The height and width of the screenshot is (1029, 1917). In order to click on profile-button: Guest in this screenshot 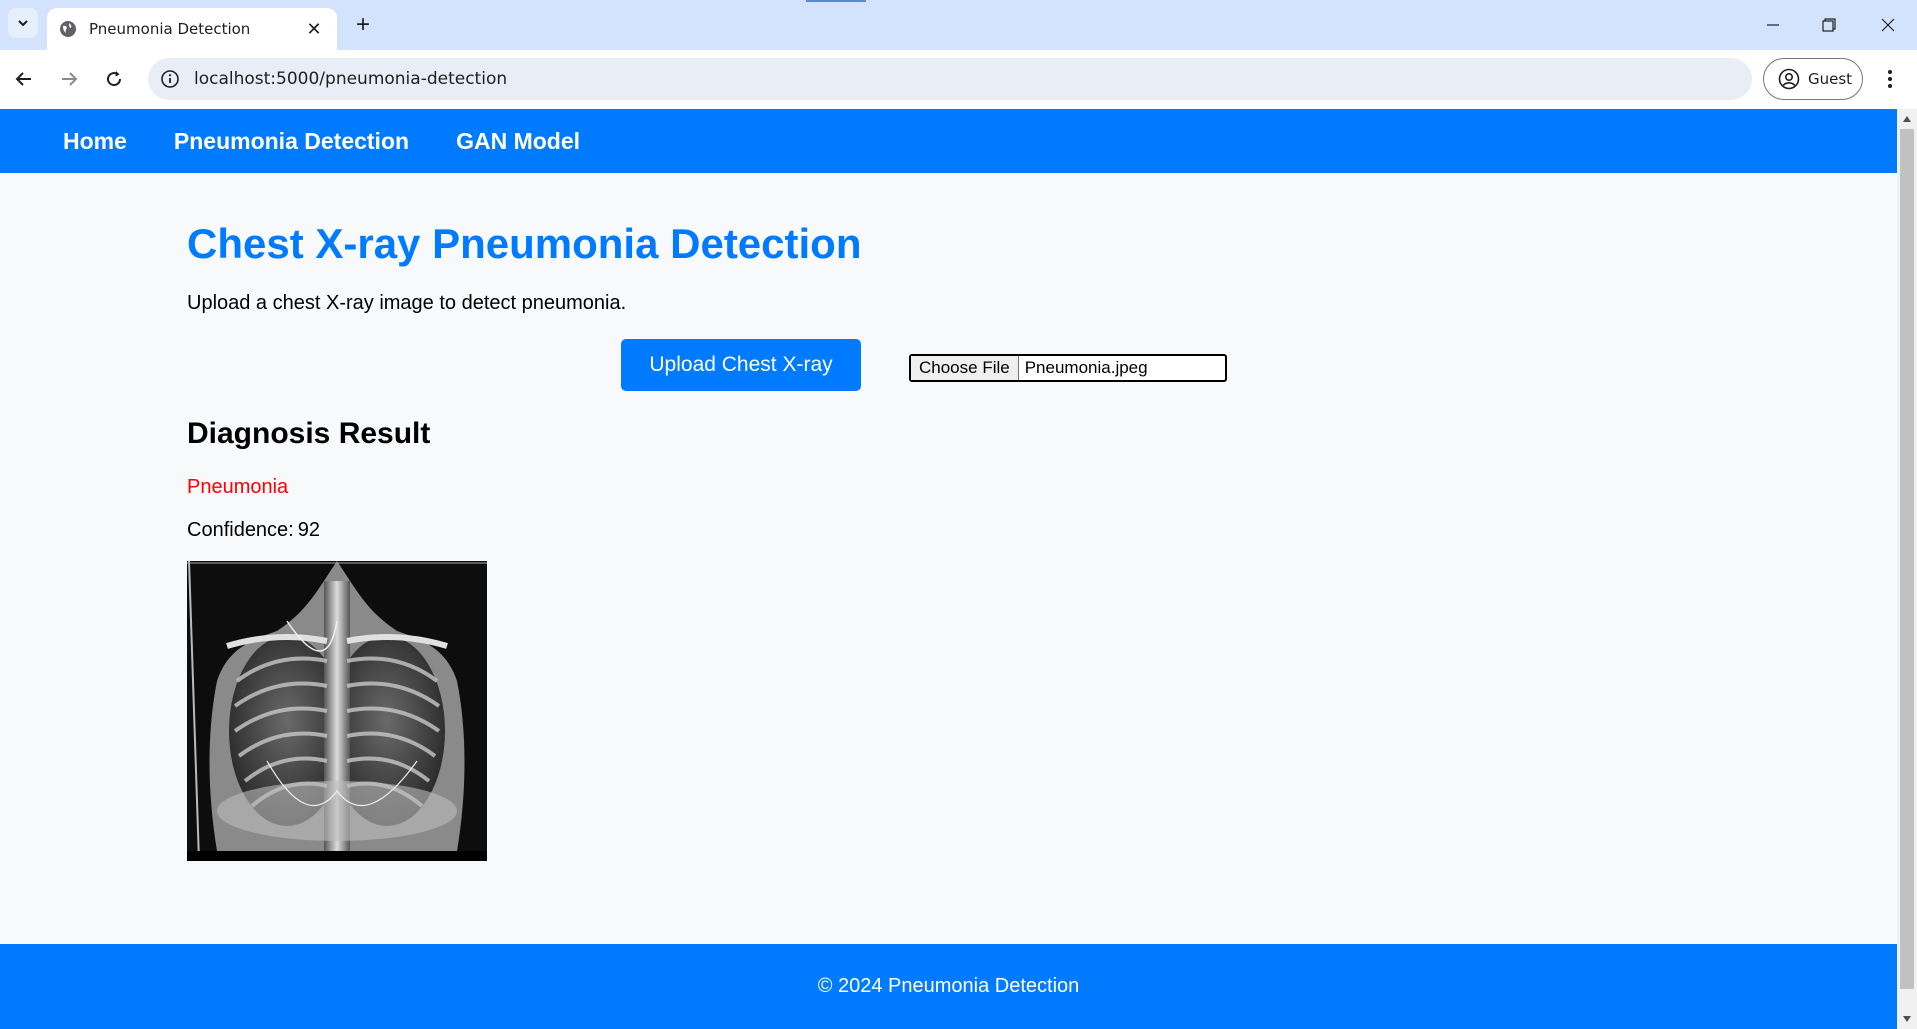, I will do `click(1813, 79)`.